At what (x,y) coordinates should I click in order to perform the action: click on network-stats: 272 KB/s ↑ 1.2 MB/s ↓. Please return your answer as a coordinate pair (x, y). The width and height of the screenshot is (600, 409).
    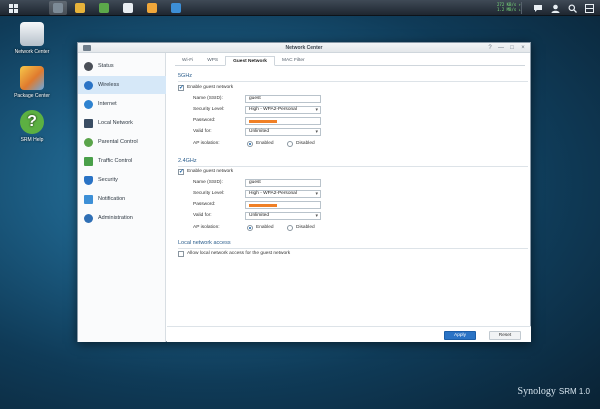
    Looking at the image, I should click on (509, 7).